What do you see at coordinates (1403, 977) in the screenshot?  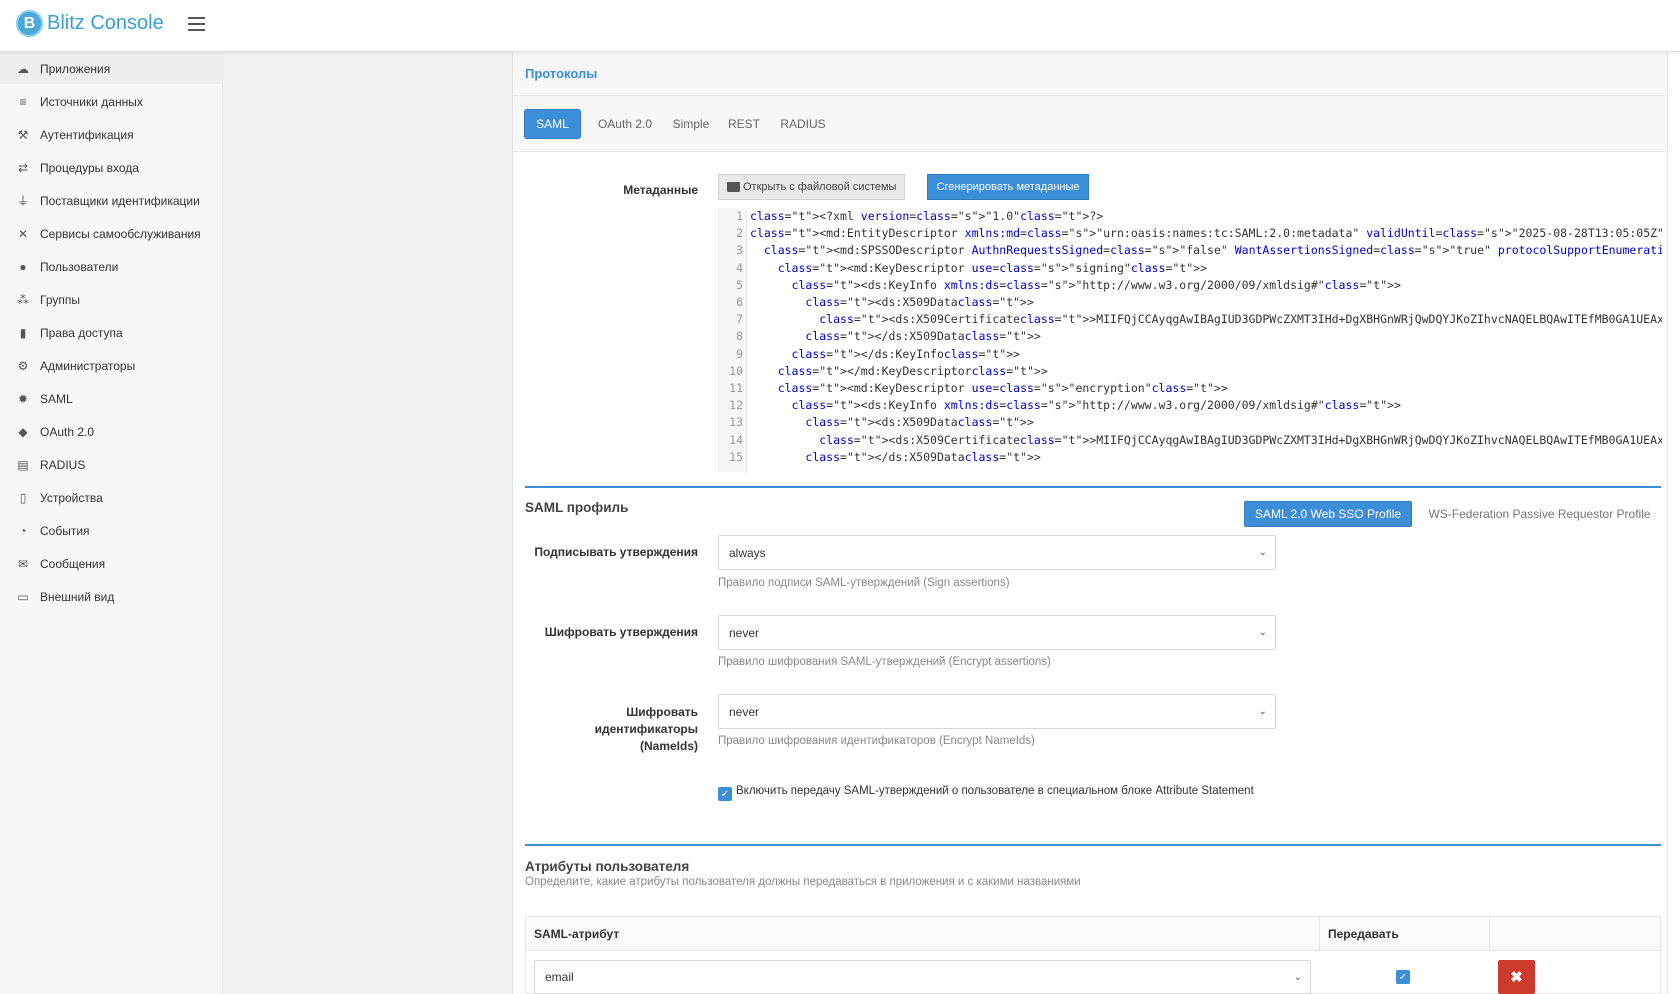 I see `send-attribute-checkbox: ✓` at bounding box center [1403, 977].